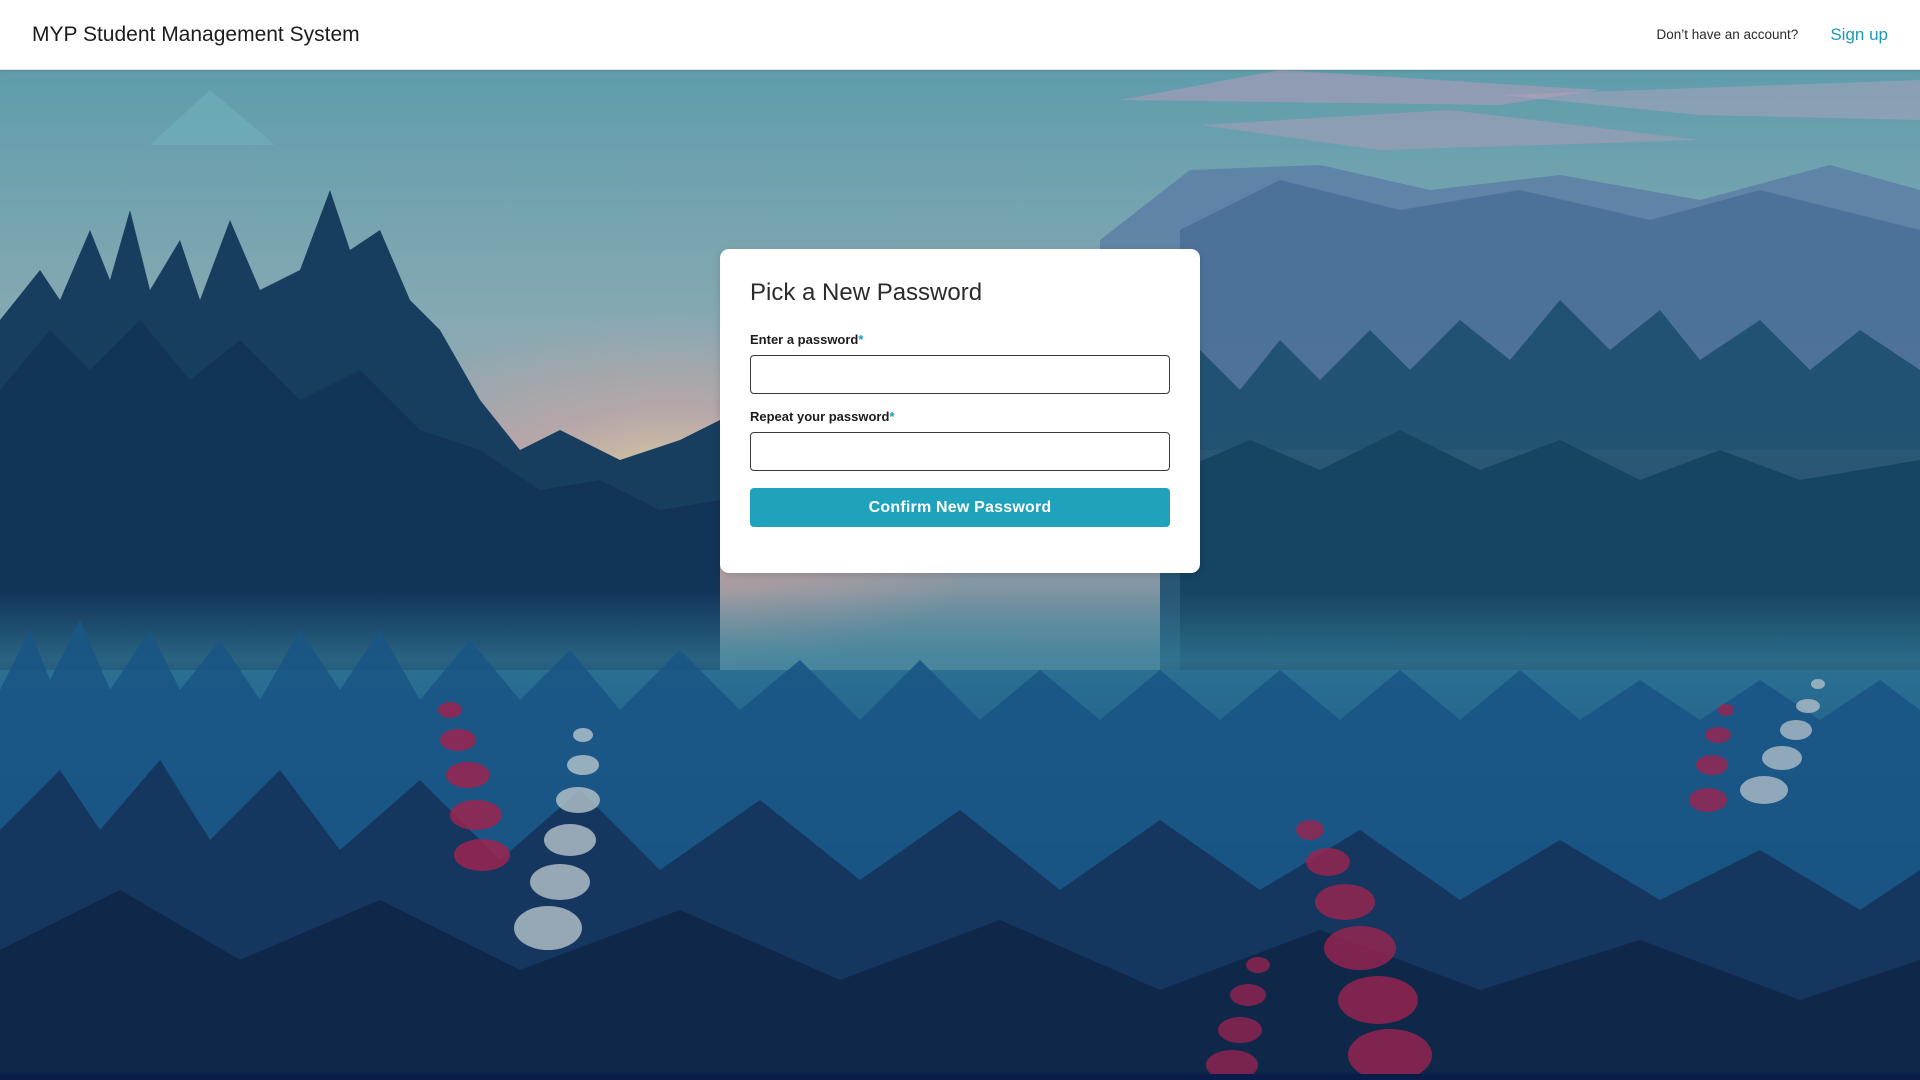 The image size is (1920, 1080). What do you see at coordinates (960, 416) in the screenshot?
I see `repeat-password-label: Repeat your password*` at bounding box center [960, 416].